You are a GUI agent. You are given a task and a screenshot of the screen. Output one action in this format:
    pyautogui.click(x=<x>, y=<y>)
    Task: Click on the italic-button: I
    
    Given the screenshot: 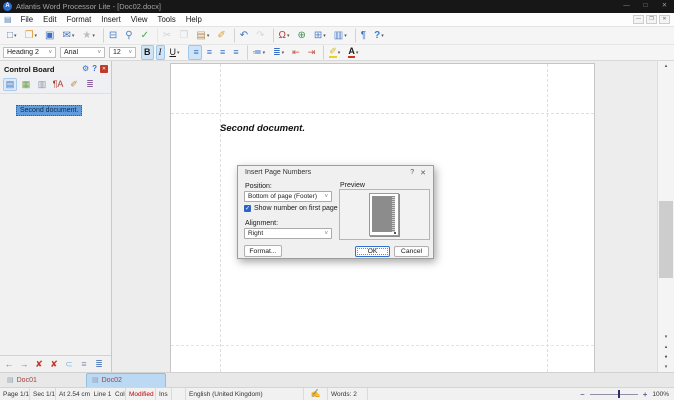 What is the action you would take?
    pyautogui.click(x=160, y=52)
    